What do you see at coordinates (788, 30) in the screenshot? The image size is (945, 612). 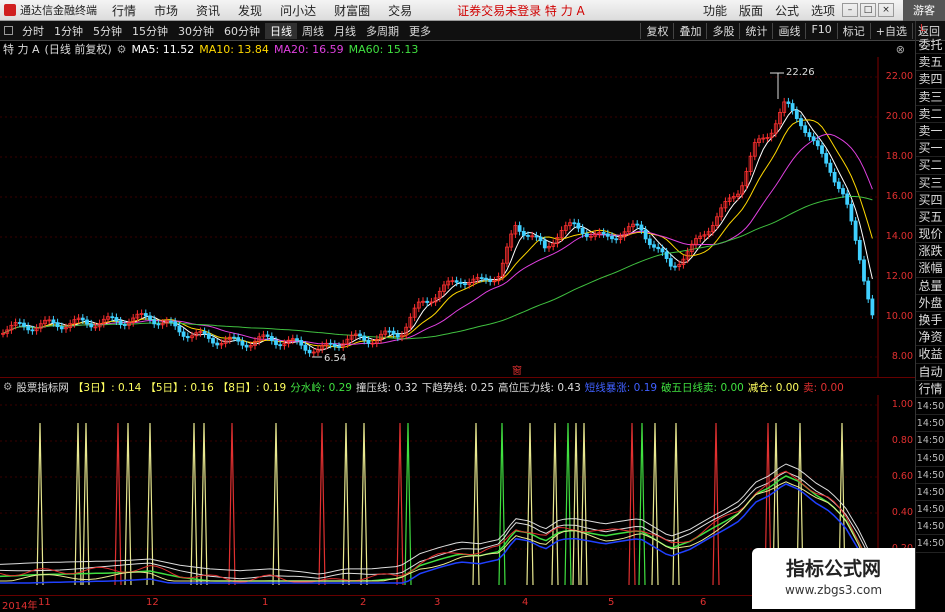 I see `button-huaxian: 画线` at bounding box center [788, 30].